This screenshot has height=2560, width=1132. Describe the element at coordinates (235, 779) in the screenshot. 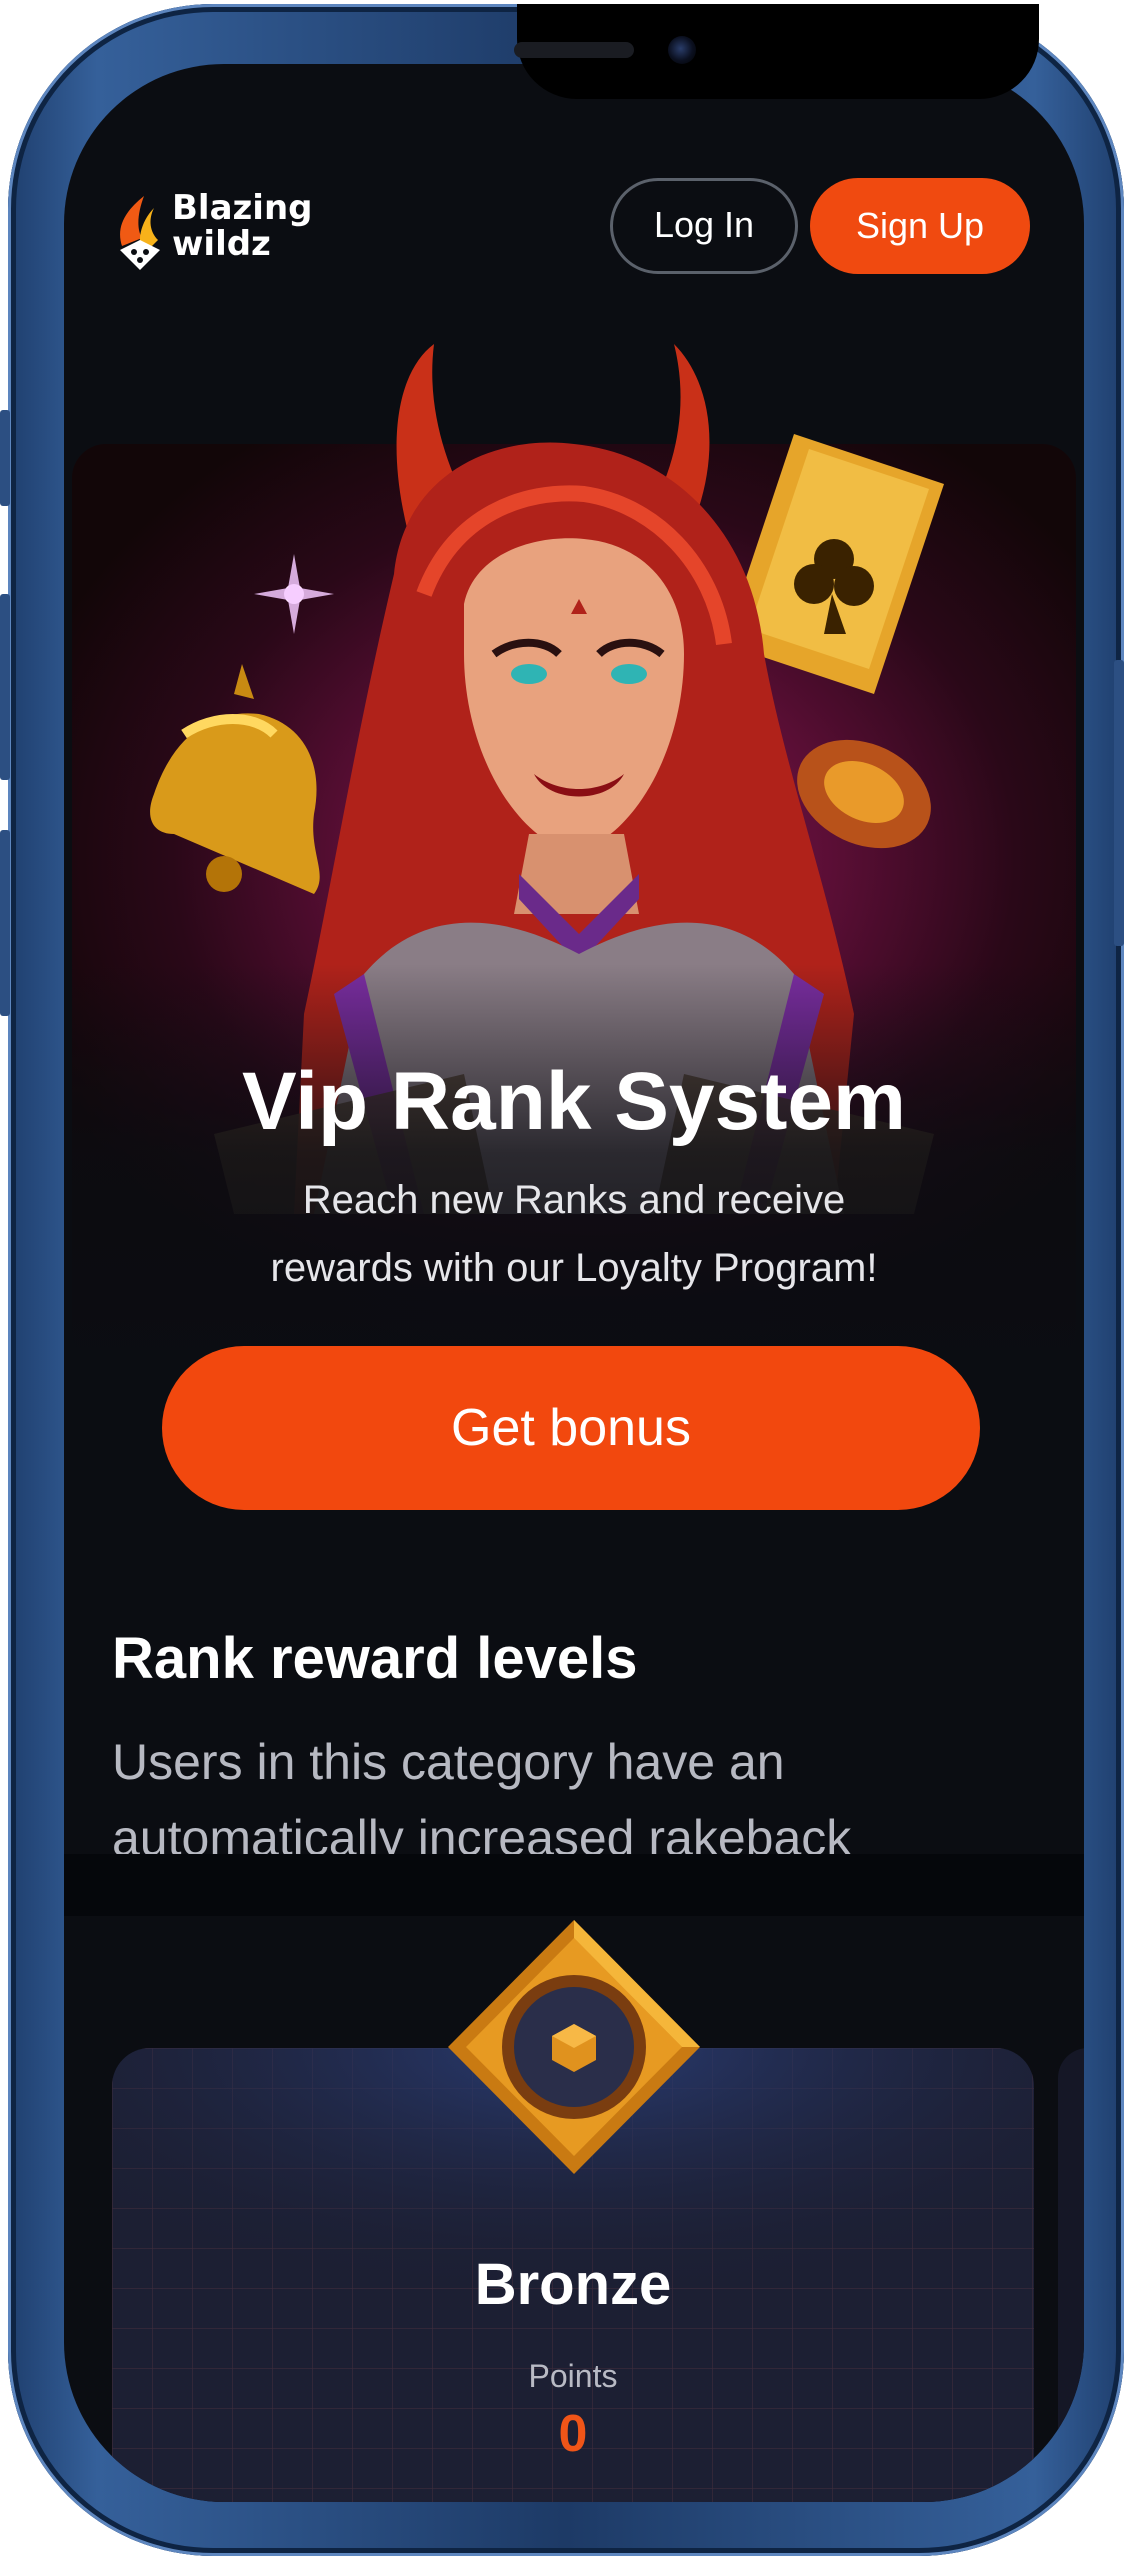

I see `bell-icon` at that location.